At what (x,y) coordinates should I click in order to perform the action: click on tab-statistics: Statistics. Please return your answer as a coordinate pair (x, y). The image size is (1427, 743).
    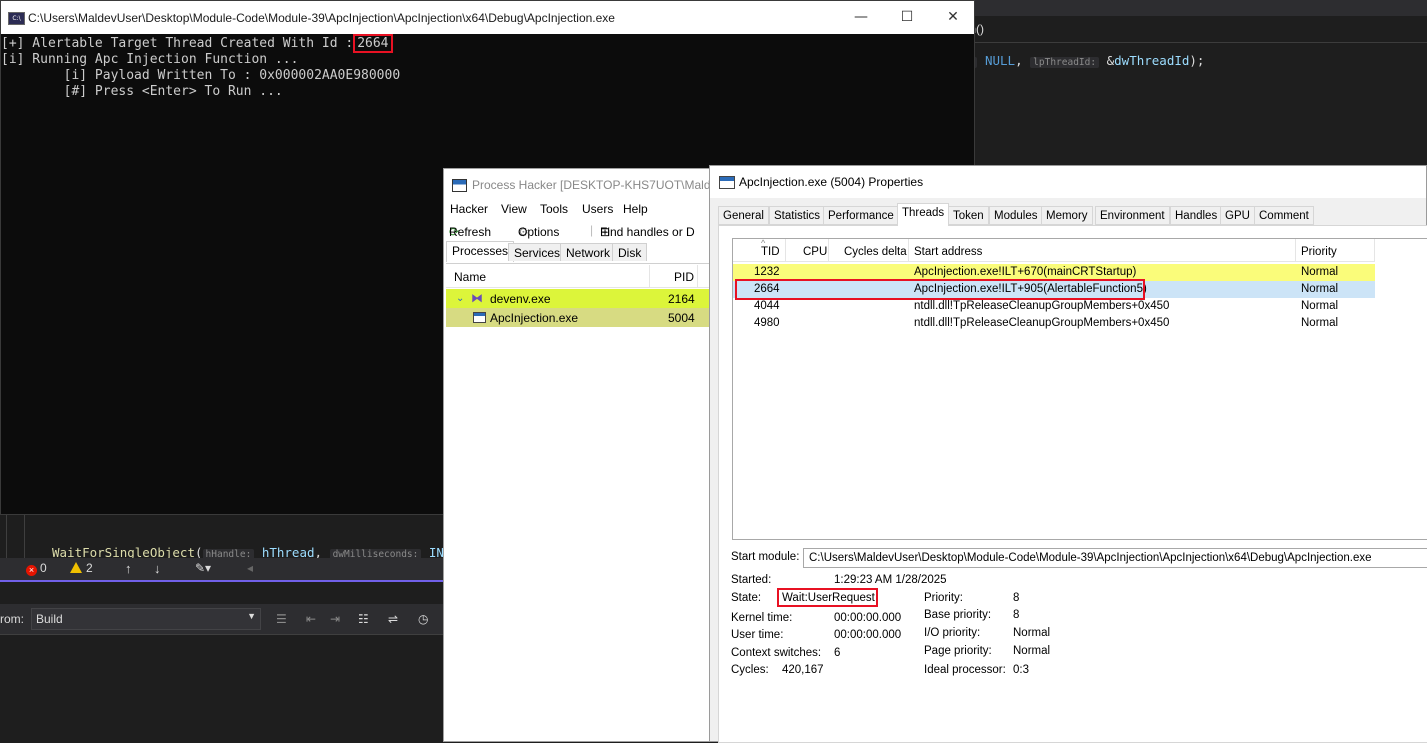
    Looking at the image, I should click on (797, 215).